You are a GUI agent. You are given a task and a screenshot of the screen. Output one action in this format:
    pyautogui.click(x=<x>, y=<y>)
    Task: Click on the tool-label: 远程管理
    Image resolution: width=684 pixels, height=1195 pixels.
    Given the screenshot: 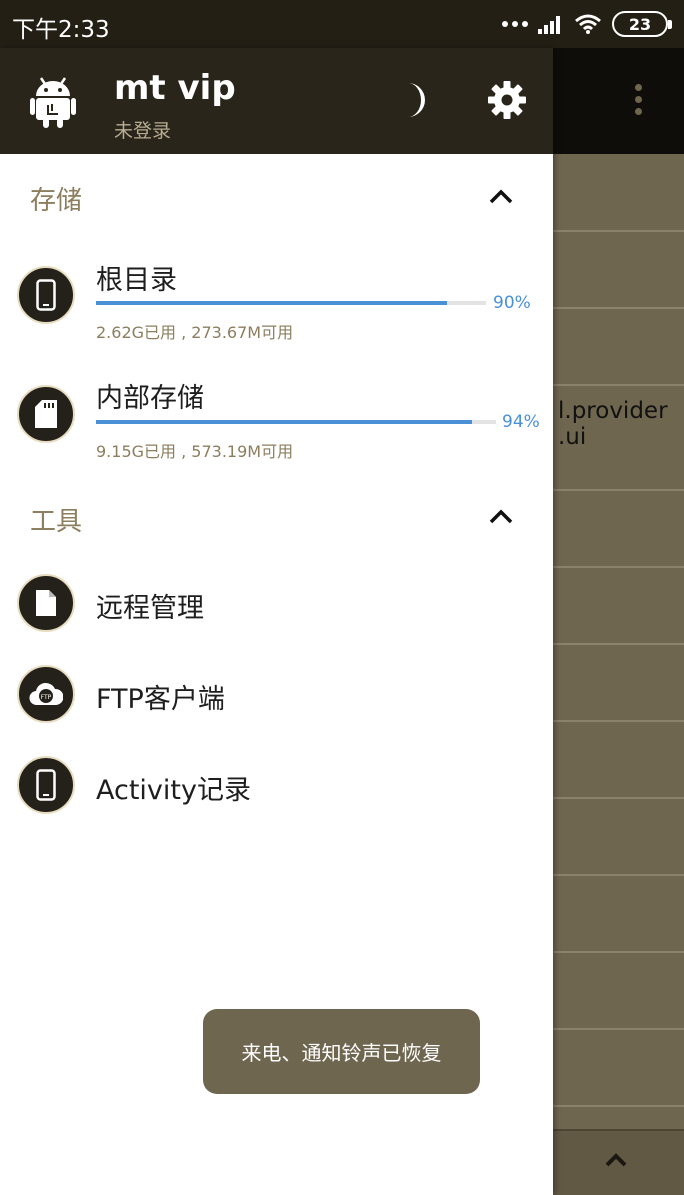 What is the action you would take?
    pyautogui.click(x=150, y=608)
    